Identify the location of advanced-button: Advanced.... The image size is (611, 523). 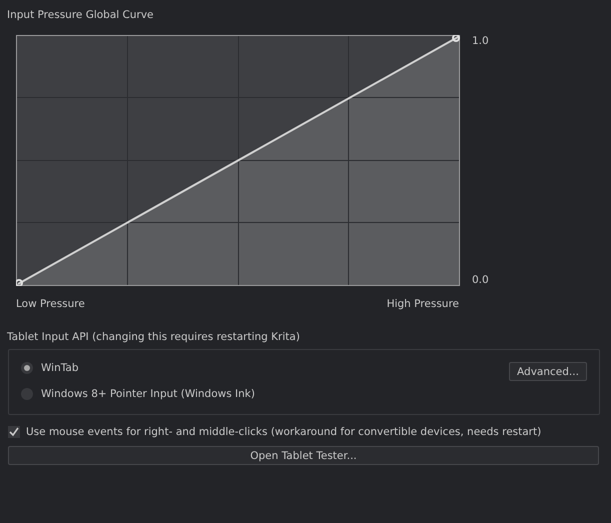
(548, 371).